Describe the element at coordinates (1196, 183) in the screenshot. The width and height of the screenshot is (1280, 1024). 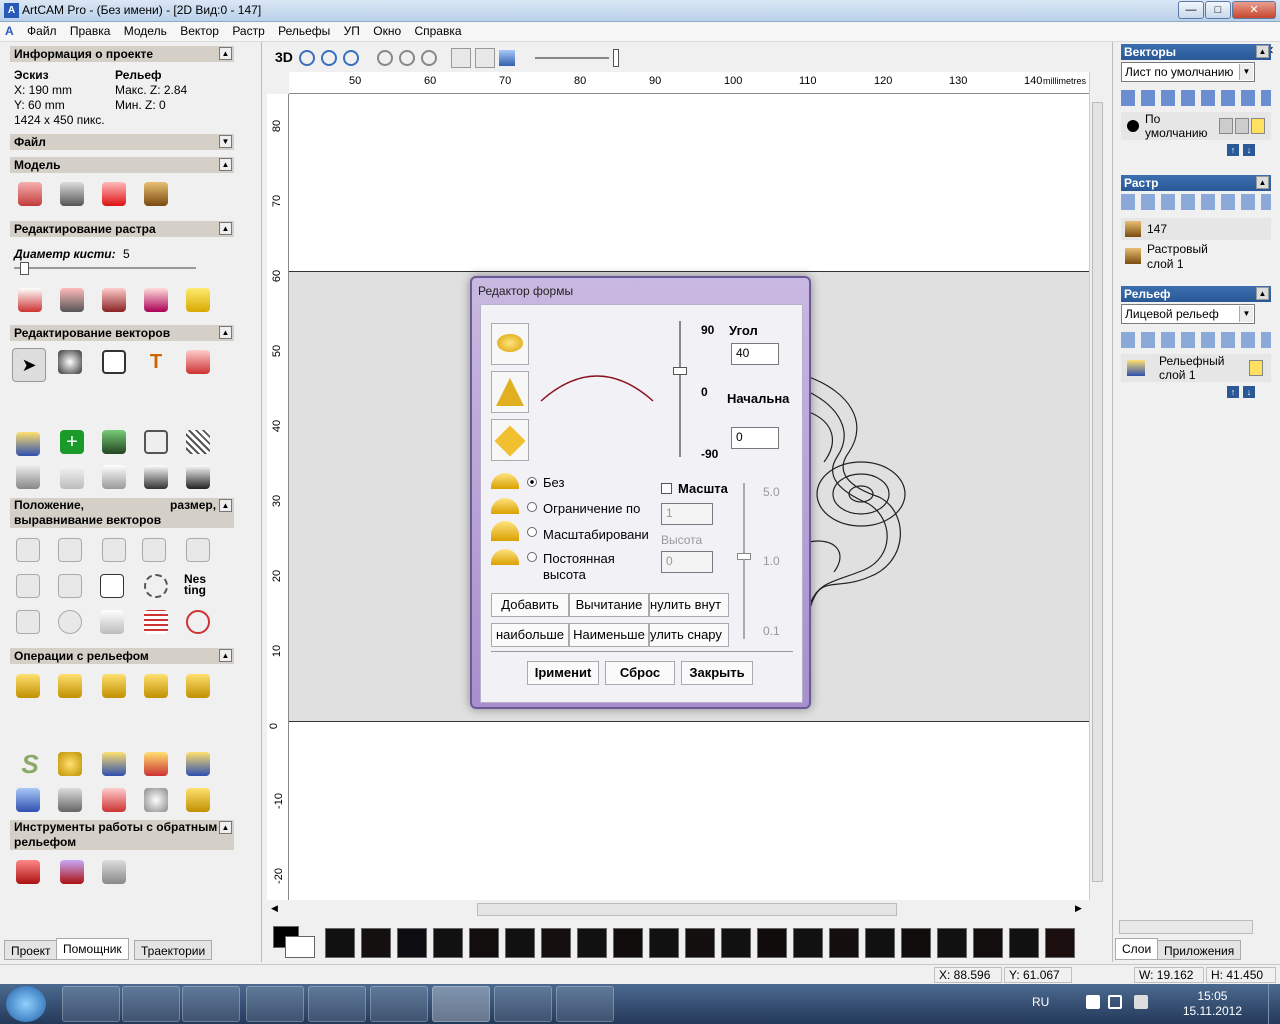
I see `raster-header: Растр ▲` at that location.